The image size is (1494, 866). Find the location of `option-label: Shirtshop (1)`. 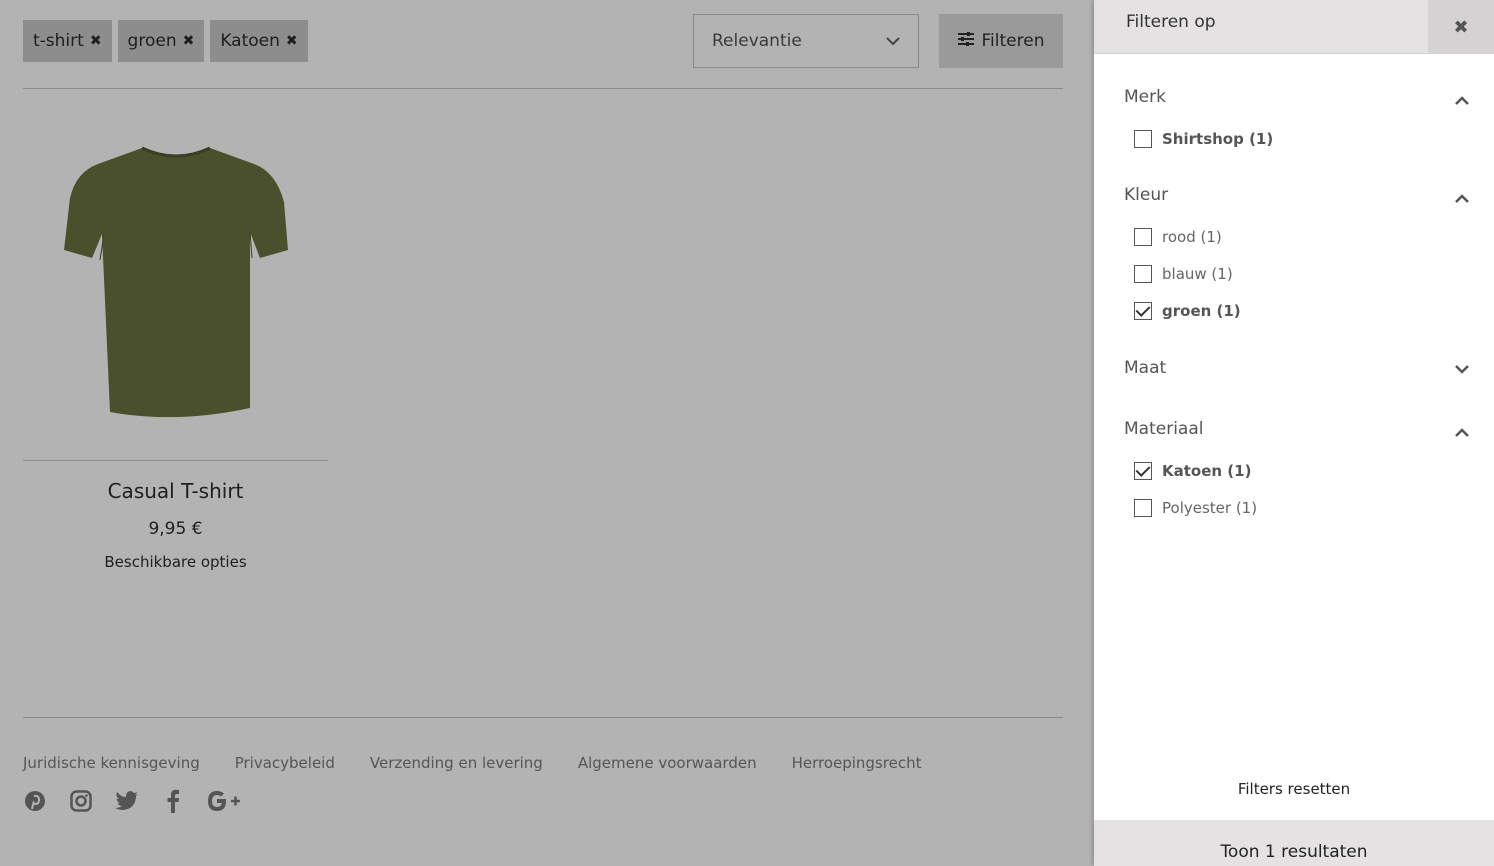

option-label: Shirtshop (1) is located at coordinates (1218, 139).